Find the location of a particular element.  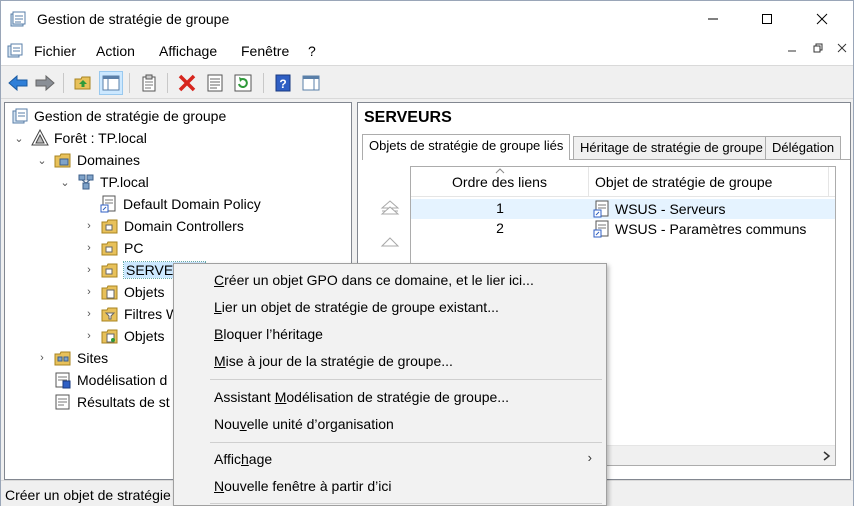

tree-item-gpo-objects: › Objets is located at coordinates (122, 292).